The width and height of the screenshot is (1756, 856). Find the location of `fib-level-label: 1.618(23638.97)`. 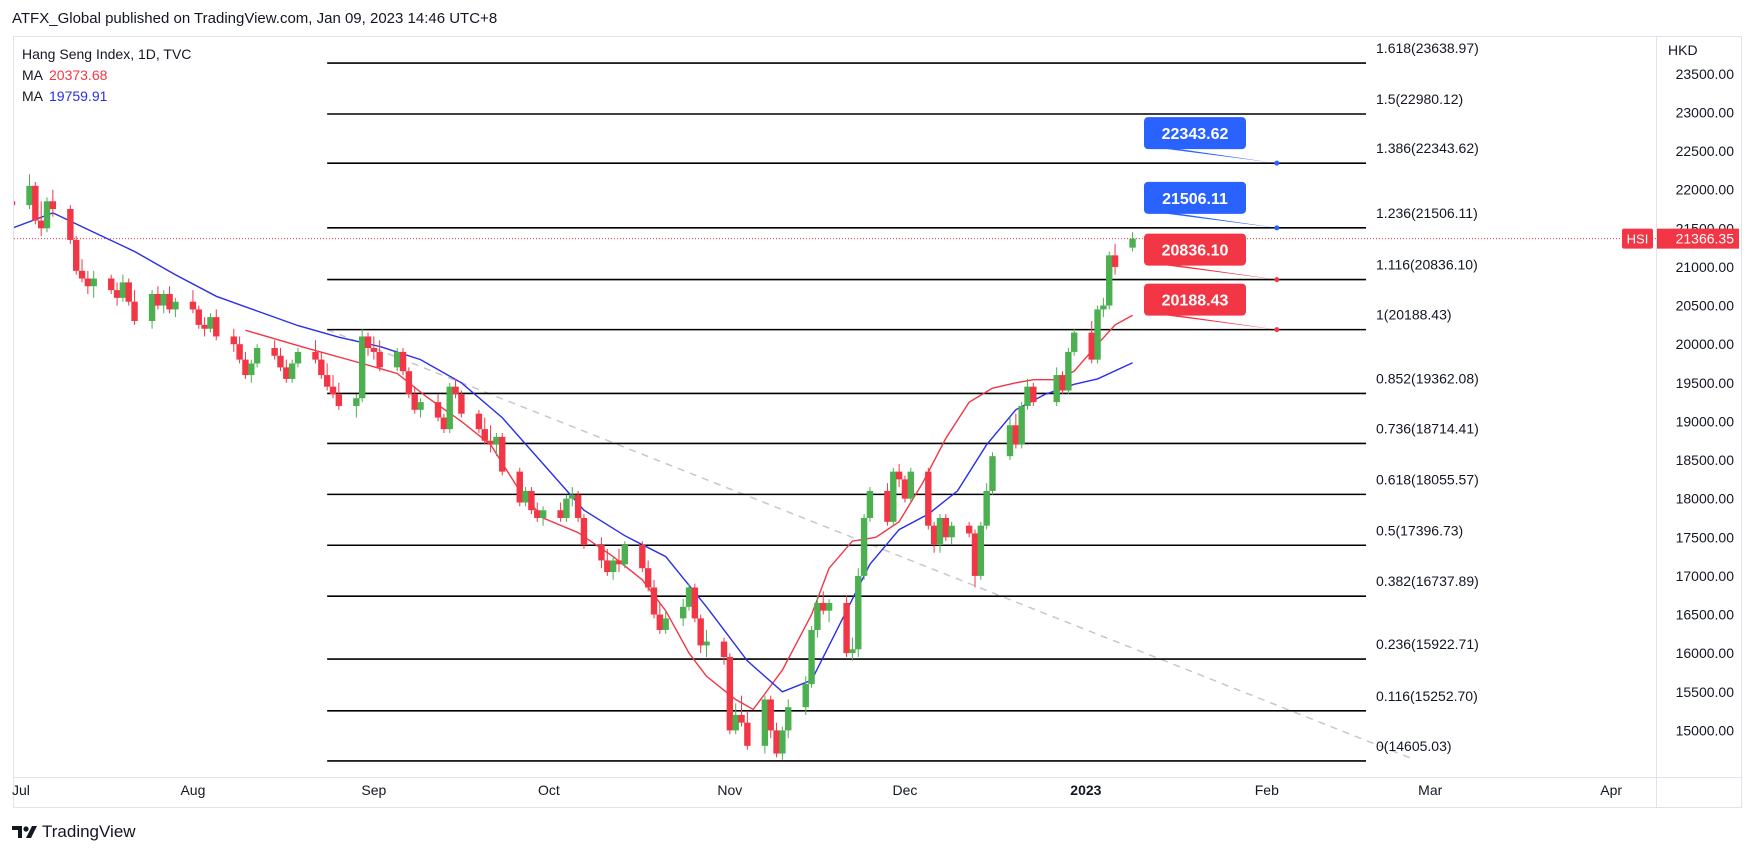

fib-level-label: 1.618(23638.97) is located at coordinates (1427, 48).